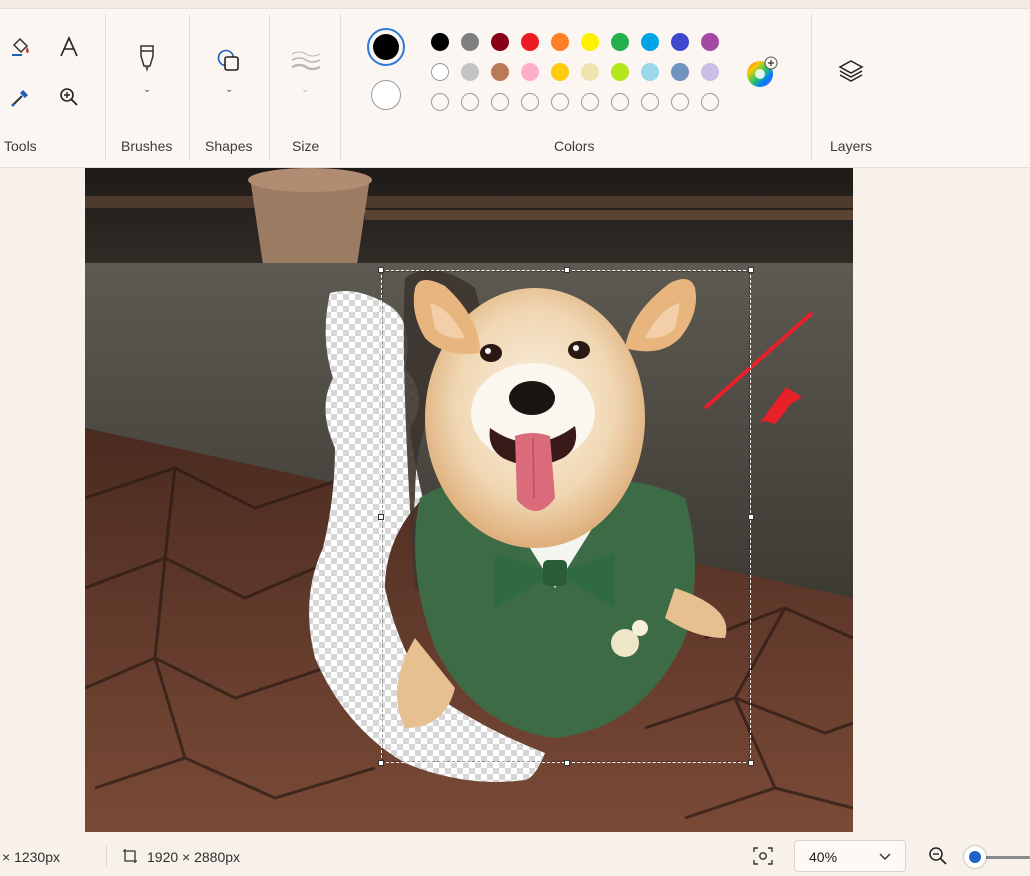 This screenshot has width=1030, height=876. What do you see at coordinates (751, 763) in the screenshot?
I see `resize-handle-bottom-right` at bounding box center [751, 763].